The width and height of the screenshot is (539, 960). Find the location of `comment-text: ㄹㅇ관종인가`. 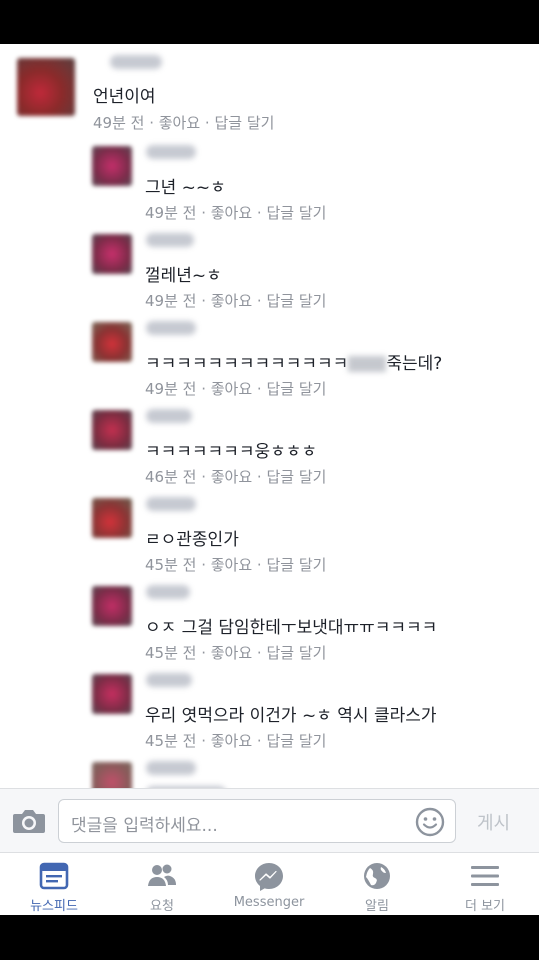

comment-text: ㄹㅇ관종인가 is located at coordinates (192, 540).